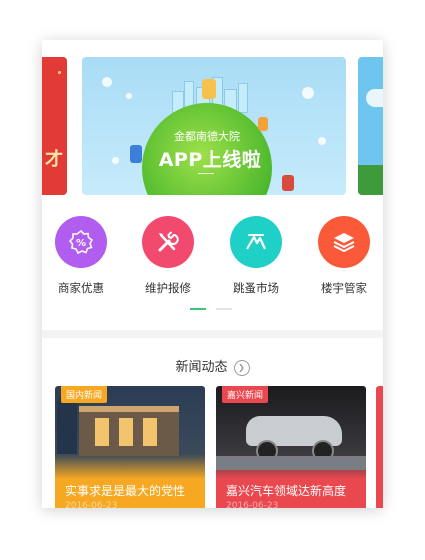 This screenshot has width=425, height=560. I want to click on menu-item-flea-market: 跳蚤市场, so click(256, 256).